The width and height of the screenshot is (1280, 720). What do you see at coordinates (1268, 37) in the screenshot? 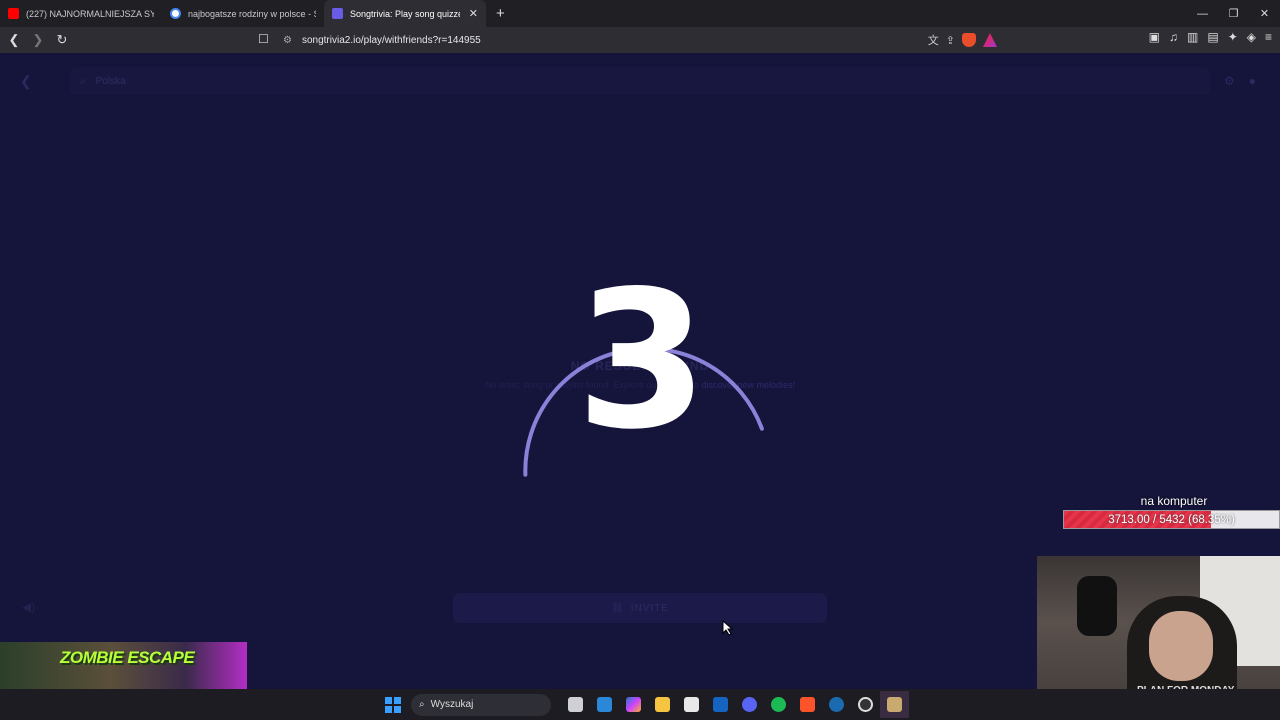
I see `menu-icon: ≡` at bounding box center [1268, 37].